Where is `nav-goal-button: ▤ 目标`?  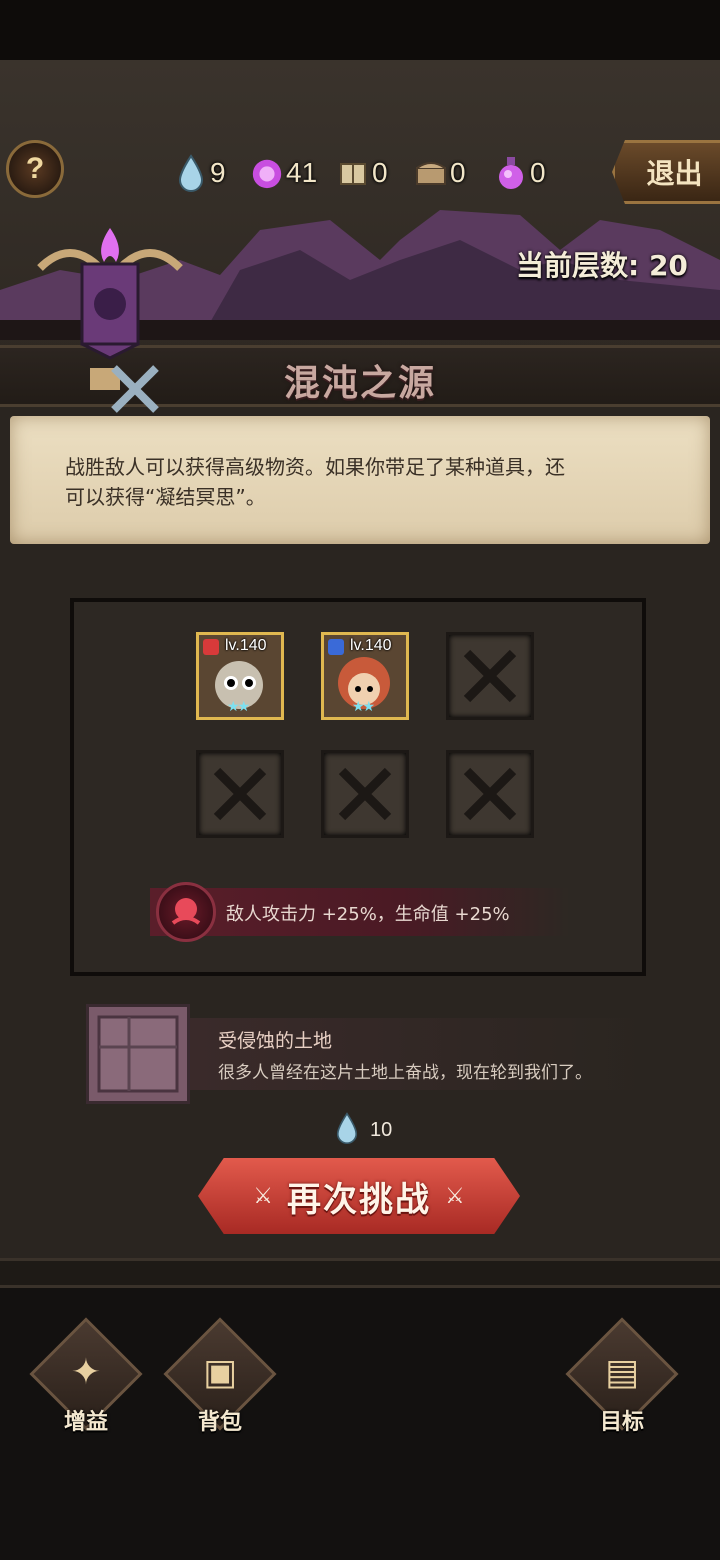 nav-goal-button: ▤ 目标 is located at coordinates (622, 1379).